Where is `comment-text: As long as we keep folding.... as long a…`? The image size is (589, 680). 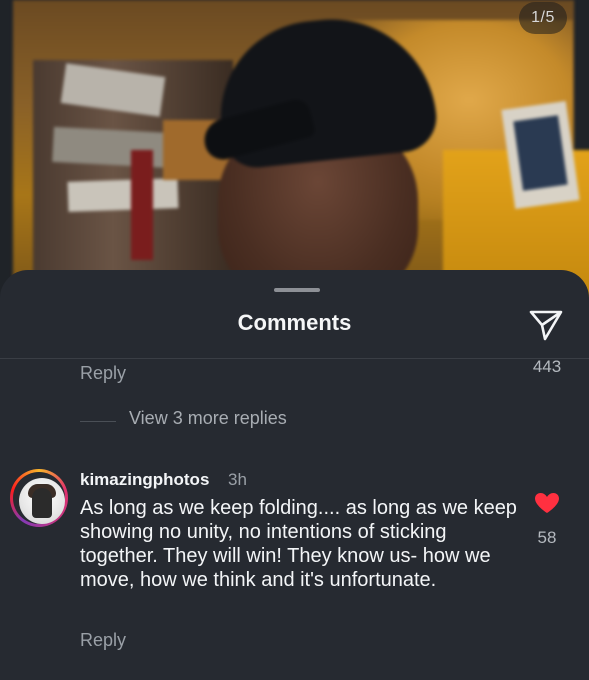 comment-text: As long as we keep folding.... as long a… is located at coordinates (298, 544).